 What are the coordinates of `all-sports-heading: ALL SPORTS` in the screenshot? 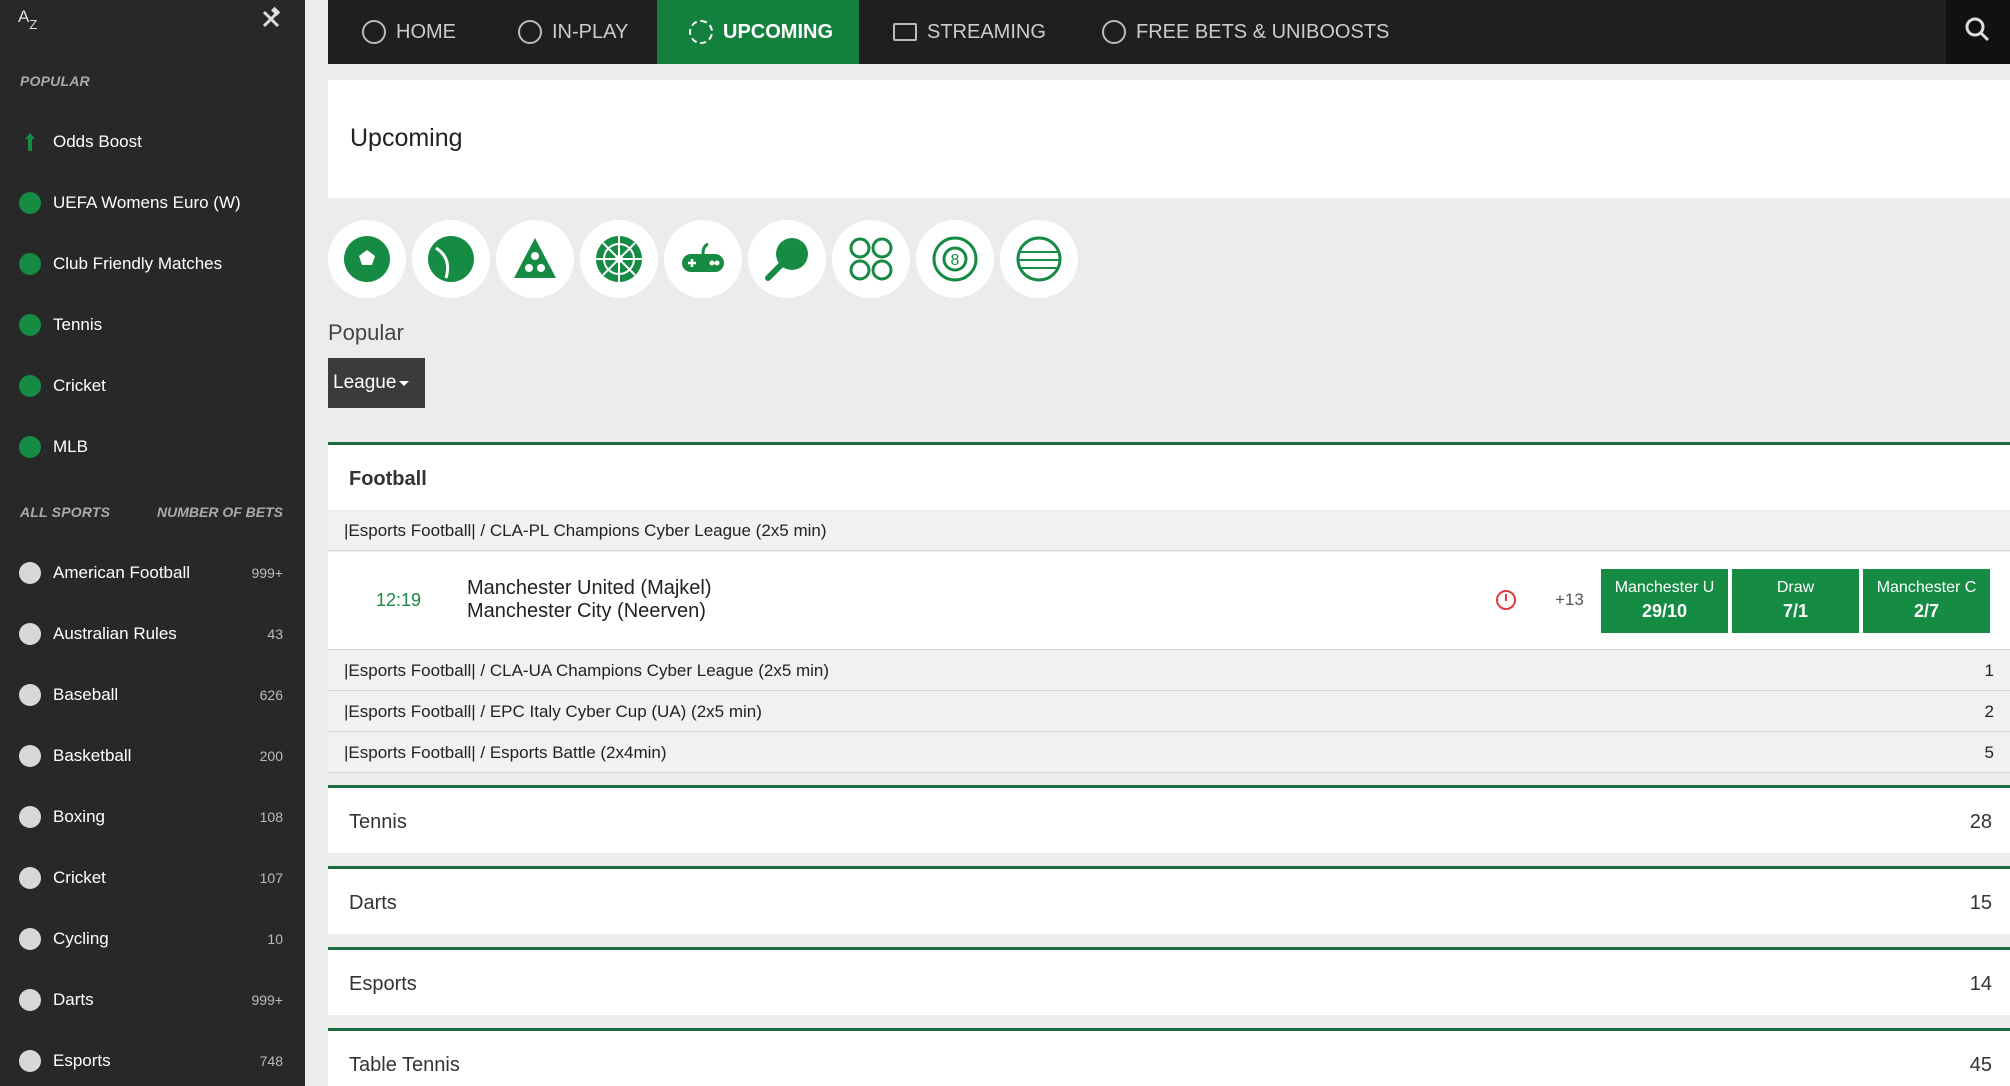 It's located at (65, 512).